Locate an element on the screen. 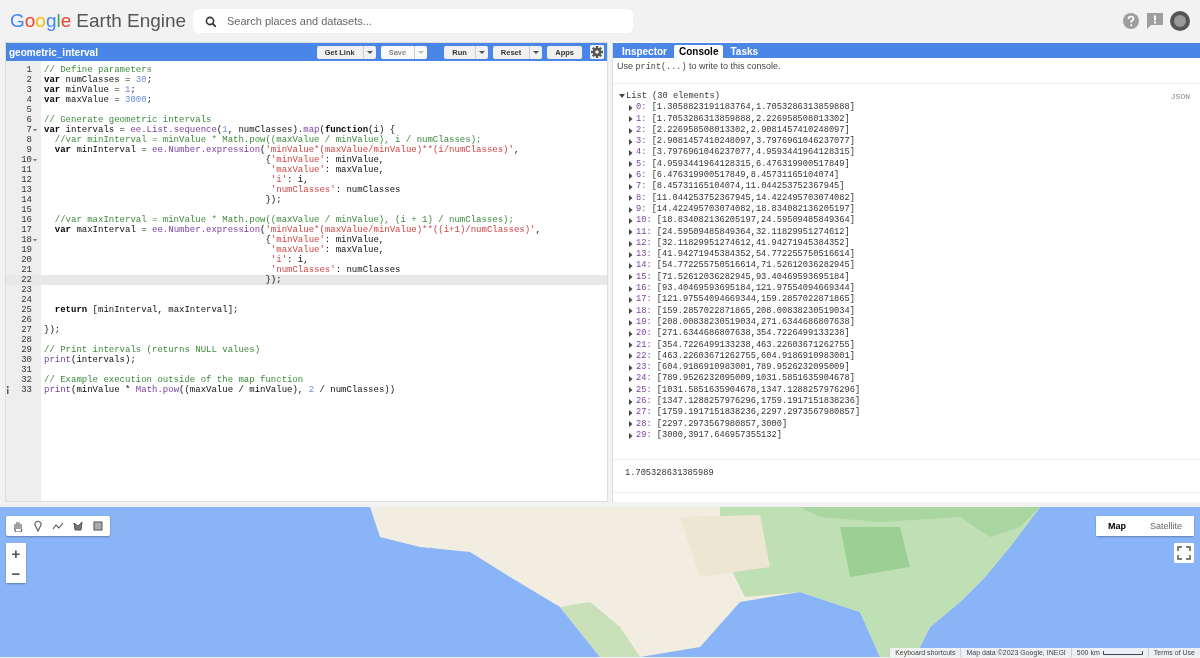 Image resolution: width=1200 pixels, height=658 pixels. list-item: 8: [11.044253752367945,14.422495703074082] is located at coordinates (745, 198).